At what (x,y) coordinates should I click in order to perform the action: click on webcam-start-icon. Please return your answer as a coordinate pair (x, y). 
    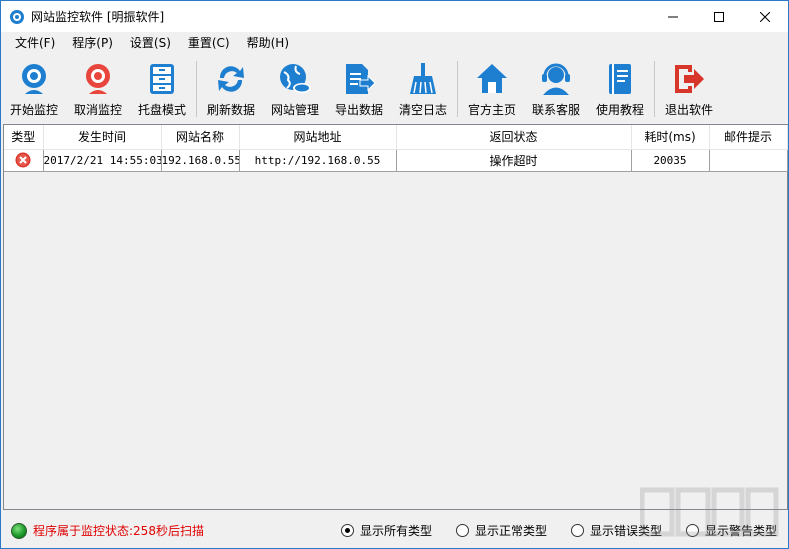
    Looking at the image, I should click on (34, 79).